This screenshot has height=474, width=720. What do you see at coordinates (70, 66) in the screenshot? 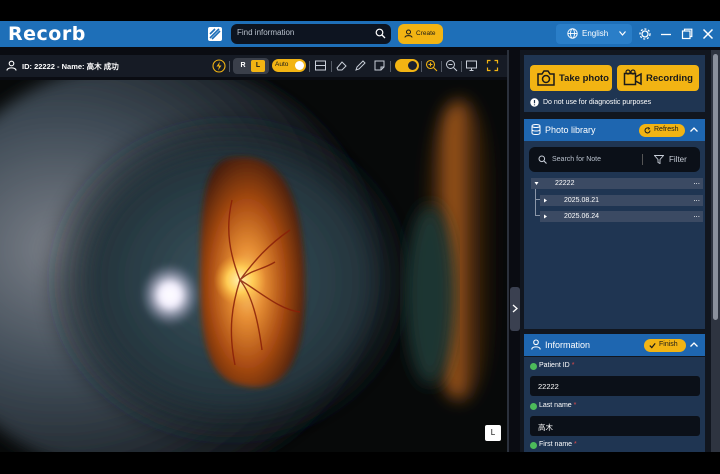
I see `patient-header: ID: 22222 - Name: 高木 成功` at bounding box center [70, 66].